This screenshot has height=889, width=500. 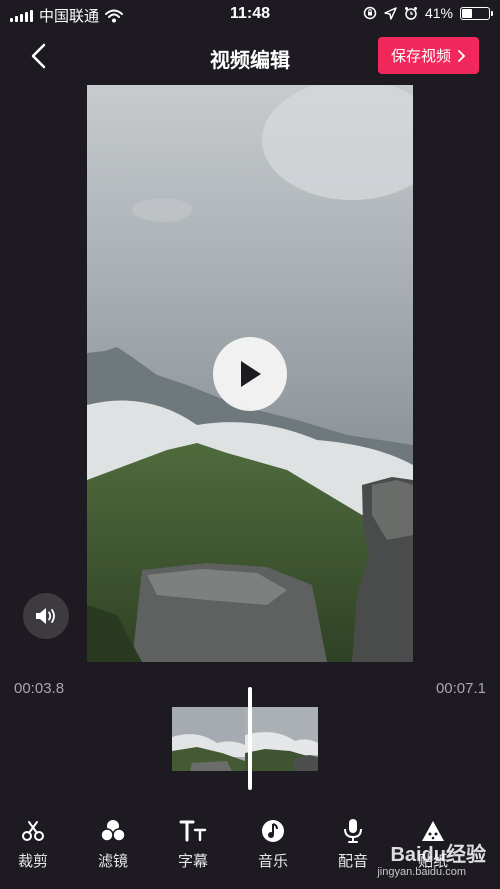 What do you see at coordinates (353, 831) in the screenshot?
I see `microphone-icon` at bounding box center [353, 831].